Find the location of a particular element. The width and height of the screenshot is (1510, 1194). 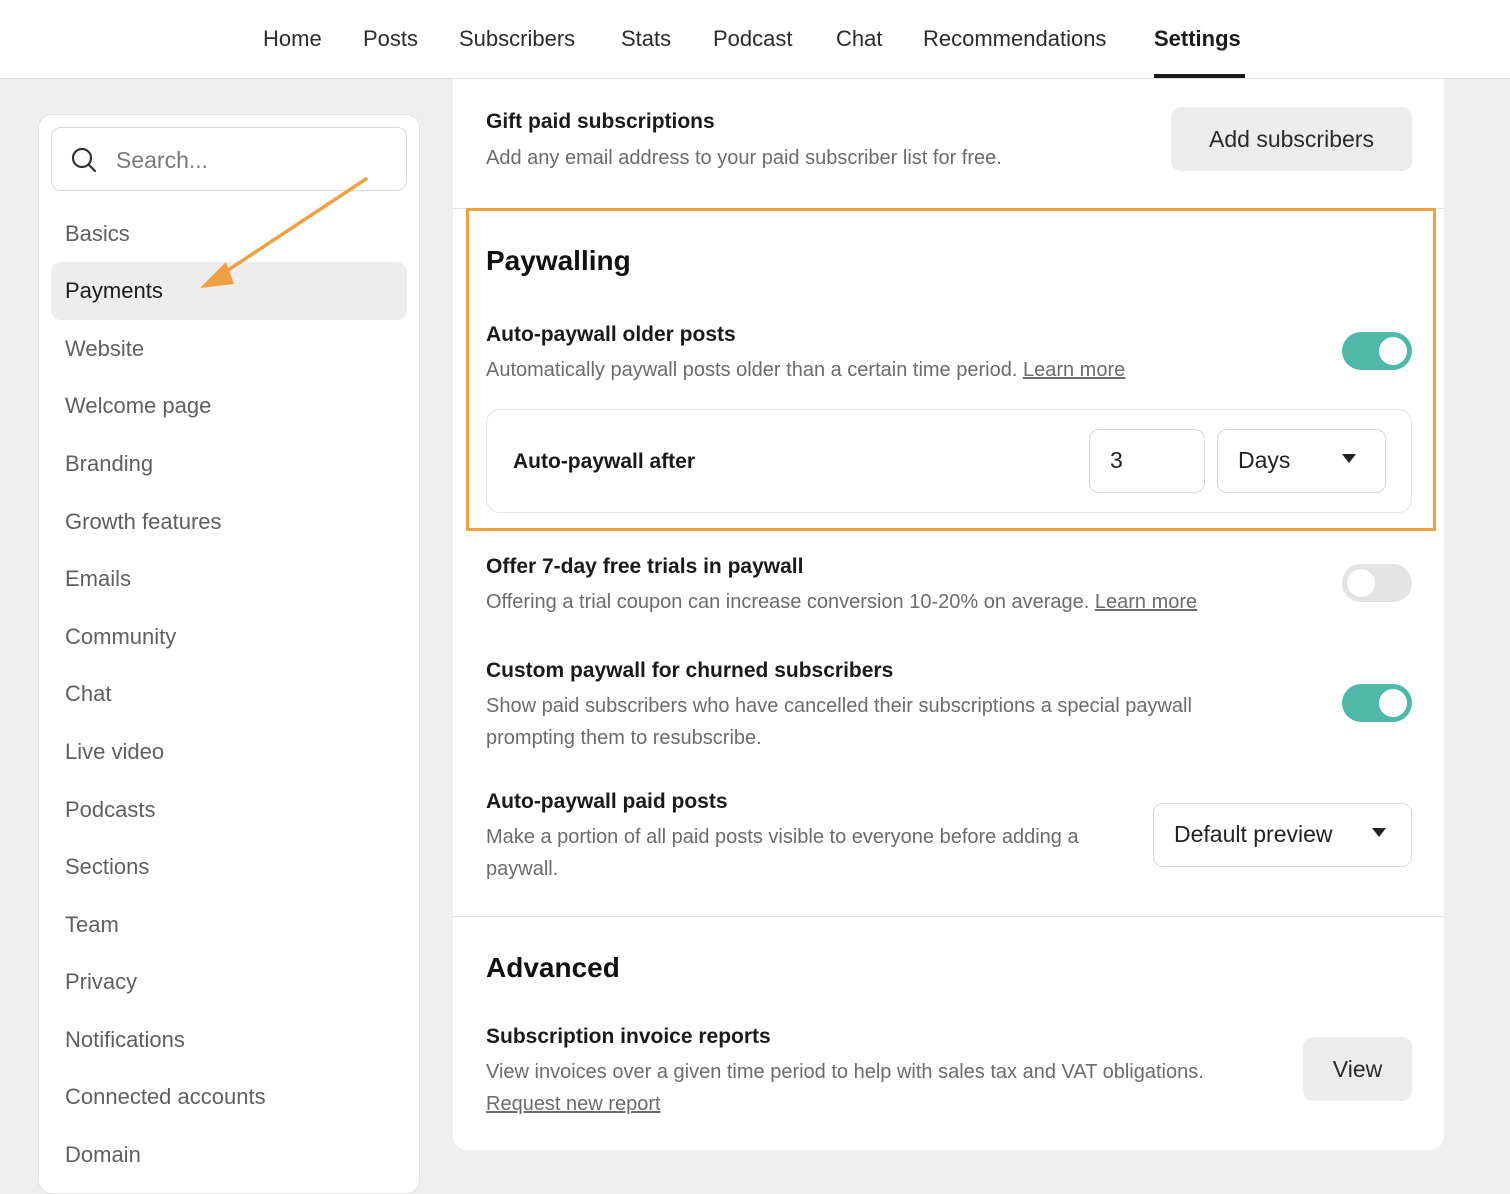

auto-paywall-older-toggle is located at coordinates (1377, 351).